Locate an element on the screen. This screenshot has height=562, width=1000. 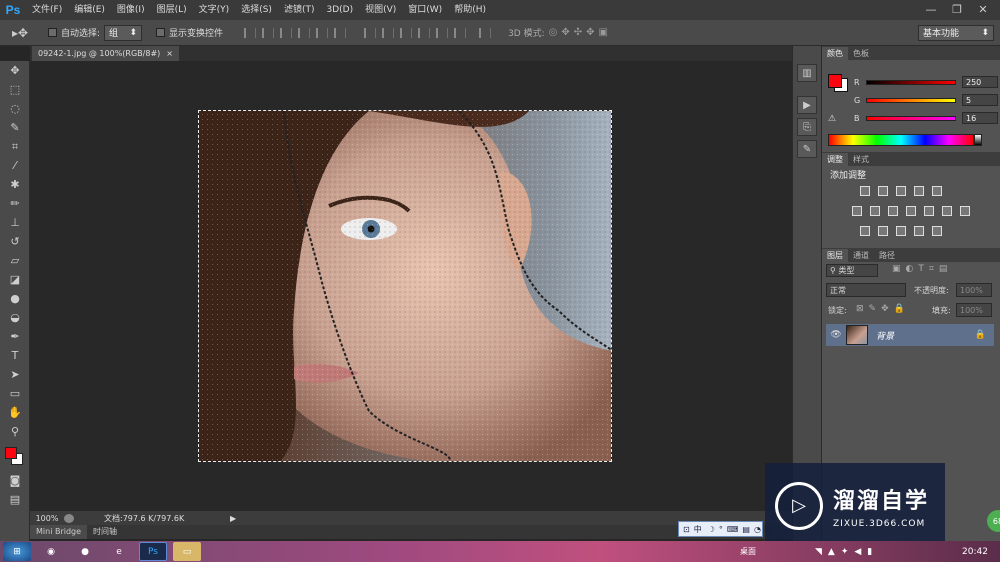
screen-mode-icon: ▤ is located at coordinates (15, 499).